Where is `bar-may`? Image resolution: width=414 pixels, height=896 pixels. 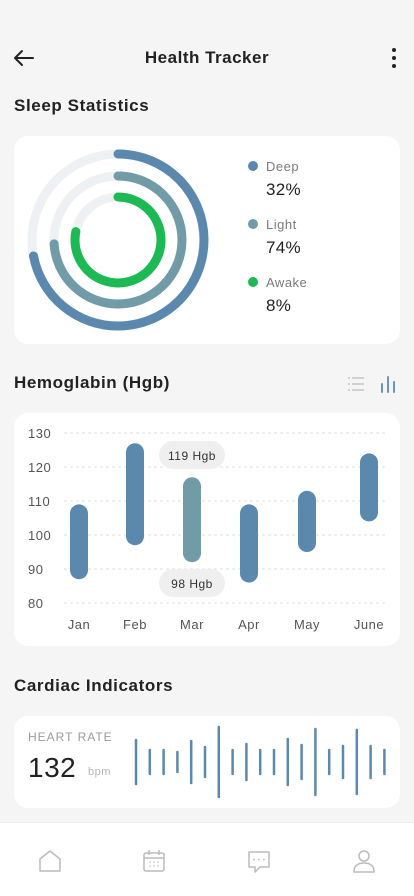
bar-may is located at coordinates (307, 521).